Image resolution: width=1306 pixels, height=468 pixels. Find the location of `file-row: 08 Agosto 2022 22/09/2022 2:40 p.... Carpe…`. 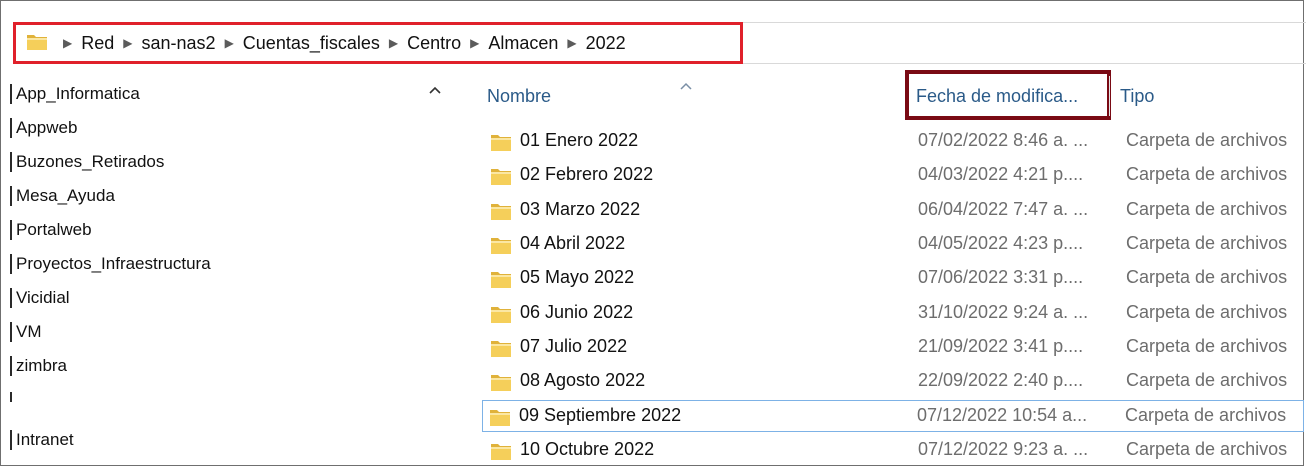

file-row: 08 Agosto 2022 22/09/2022 2:40 p.... Carpe… is located at coordinates (895, 382).